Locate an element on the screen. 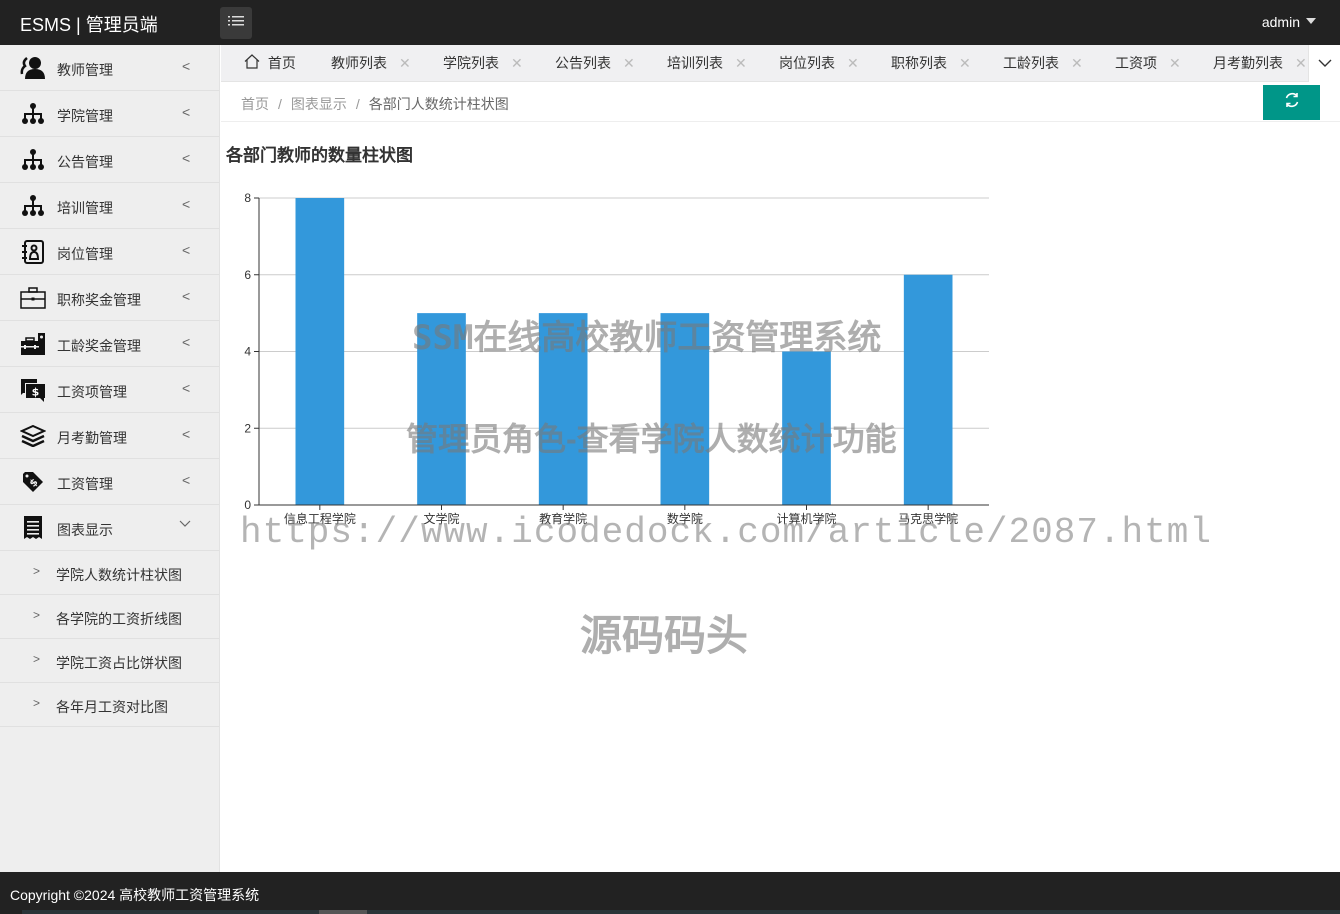  user-menu: admin is located at coordinates (1289, 22).